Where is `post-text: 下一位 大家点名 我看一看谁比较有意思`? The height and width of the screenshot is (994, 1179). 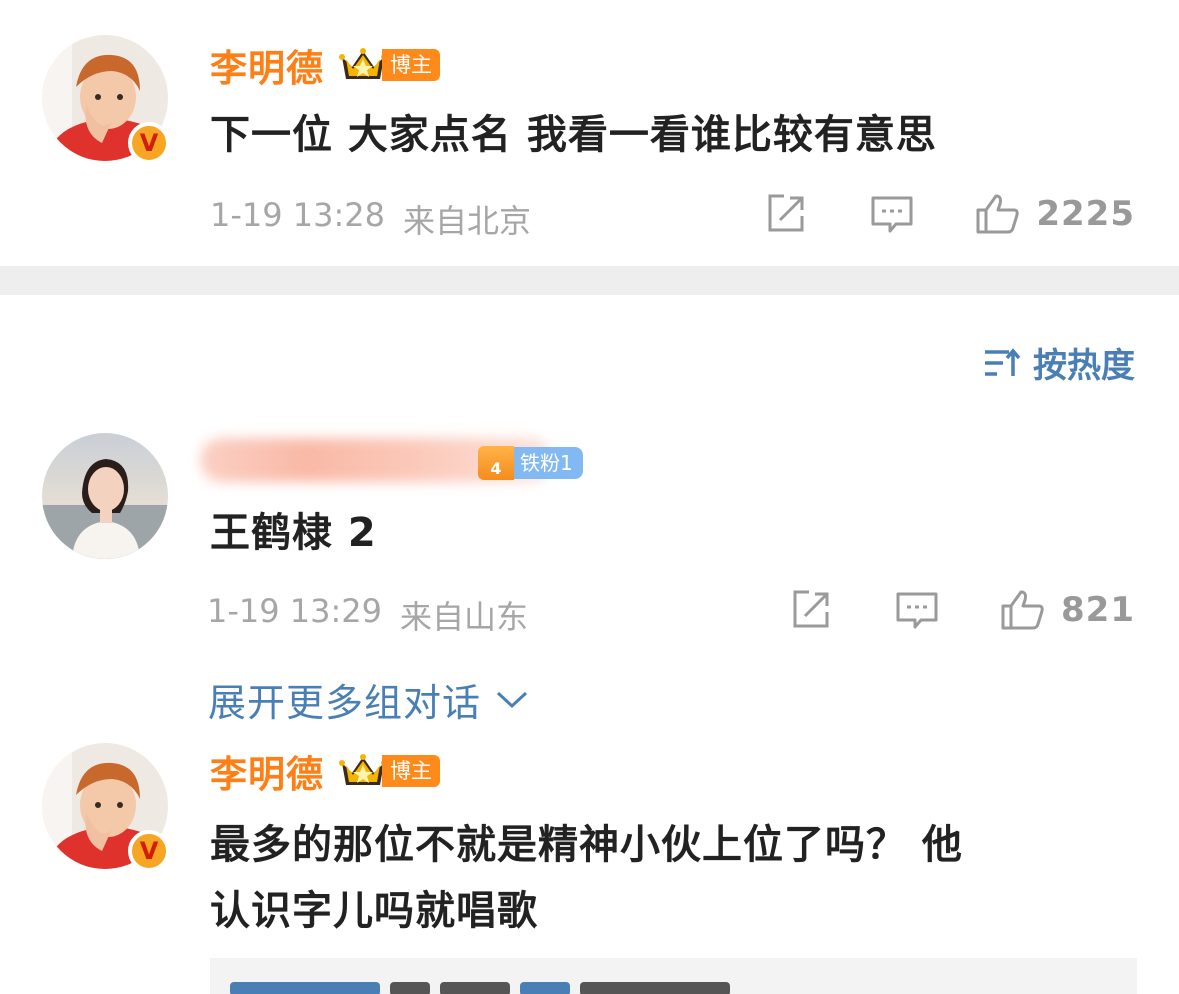
post-text: 下一位 大家点名 我看一看谁比较有意思 is located at coordinates (573, 135).